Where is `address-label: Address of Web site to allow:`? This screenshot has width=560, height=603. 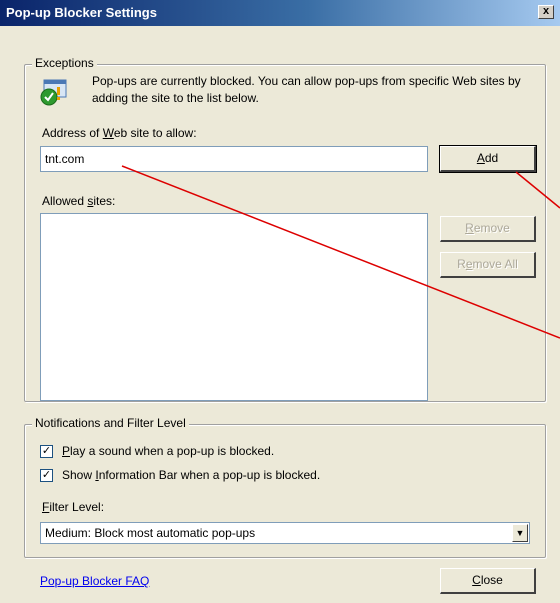 address-label: Address of Web site to allow: is located at coordinates (119, 133).